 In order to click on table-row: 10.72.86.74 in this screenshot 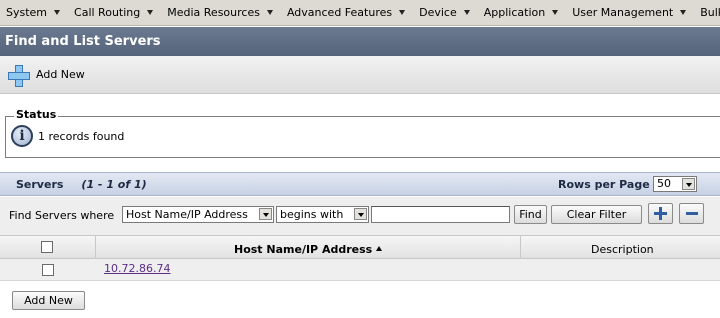, I will do `click(360, 270)`.